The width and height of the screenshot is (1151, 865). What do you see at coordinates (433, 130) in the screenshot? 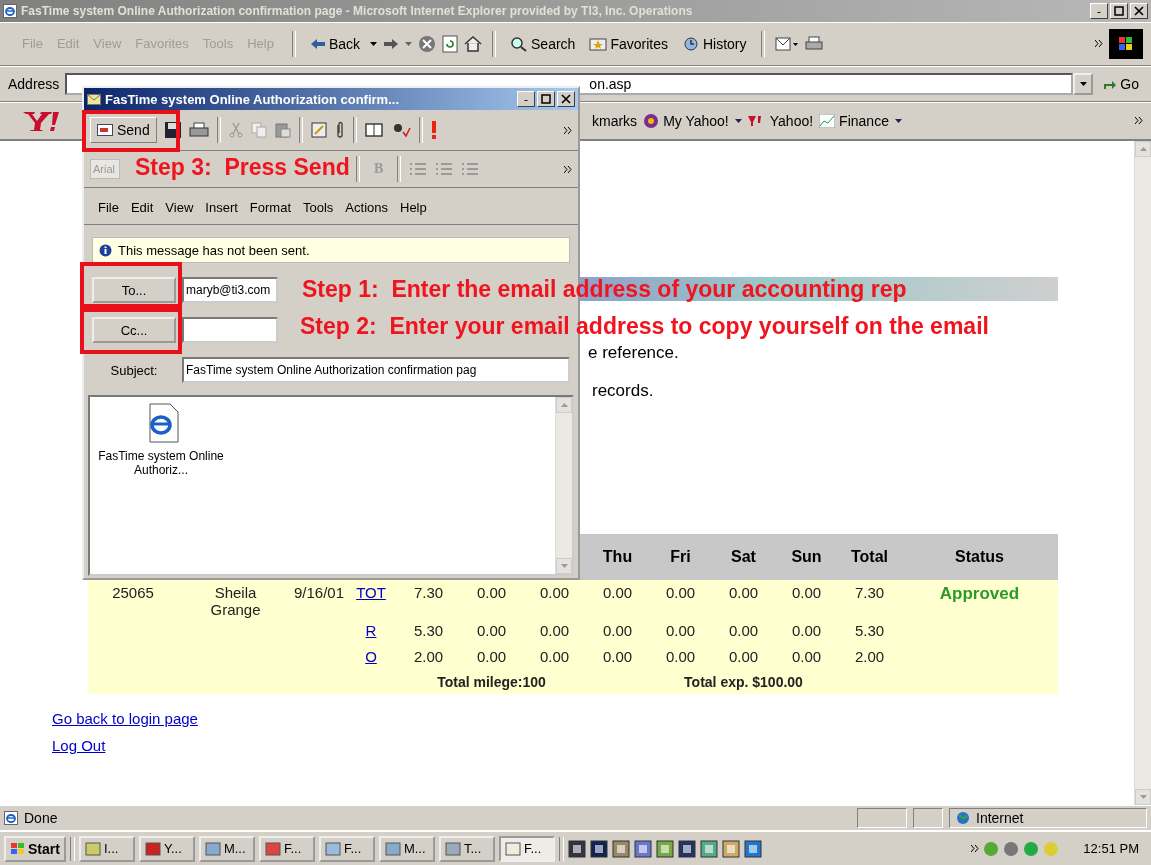
I see `exclamation-icon` at bounding box center [433, 130].